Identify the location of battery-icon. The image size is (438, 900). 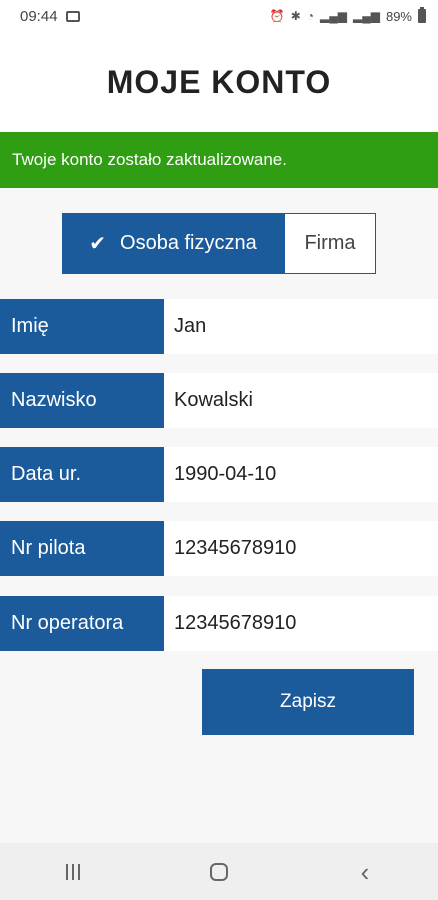
(422, 15).